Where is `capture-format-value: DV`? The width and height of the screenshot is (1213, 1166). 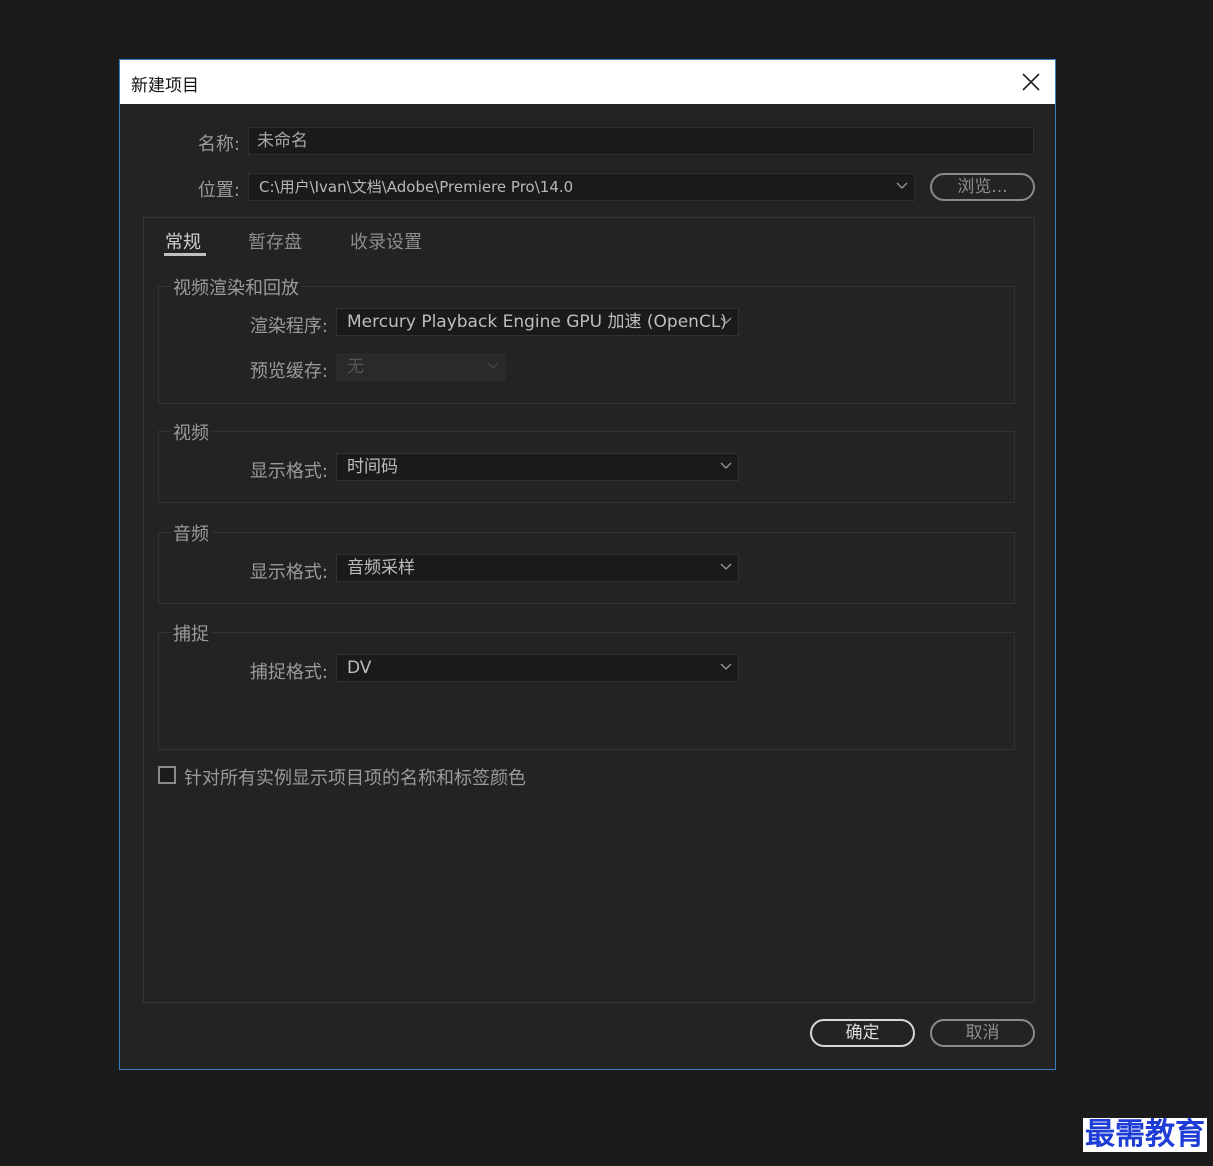 capture-format-value: DV is located at coordinates (359, 668).